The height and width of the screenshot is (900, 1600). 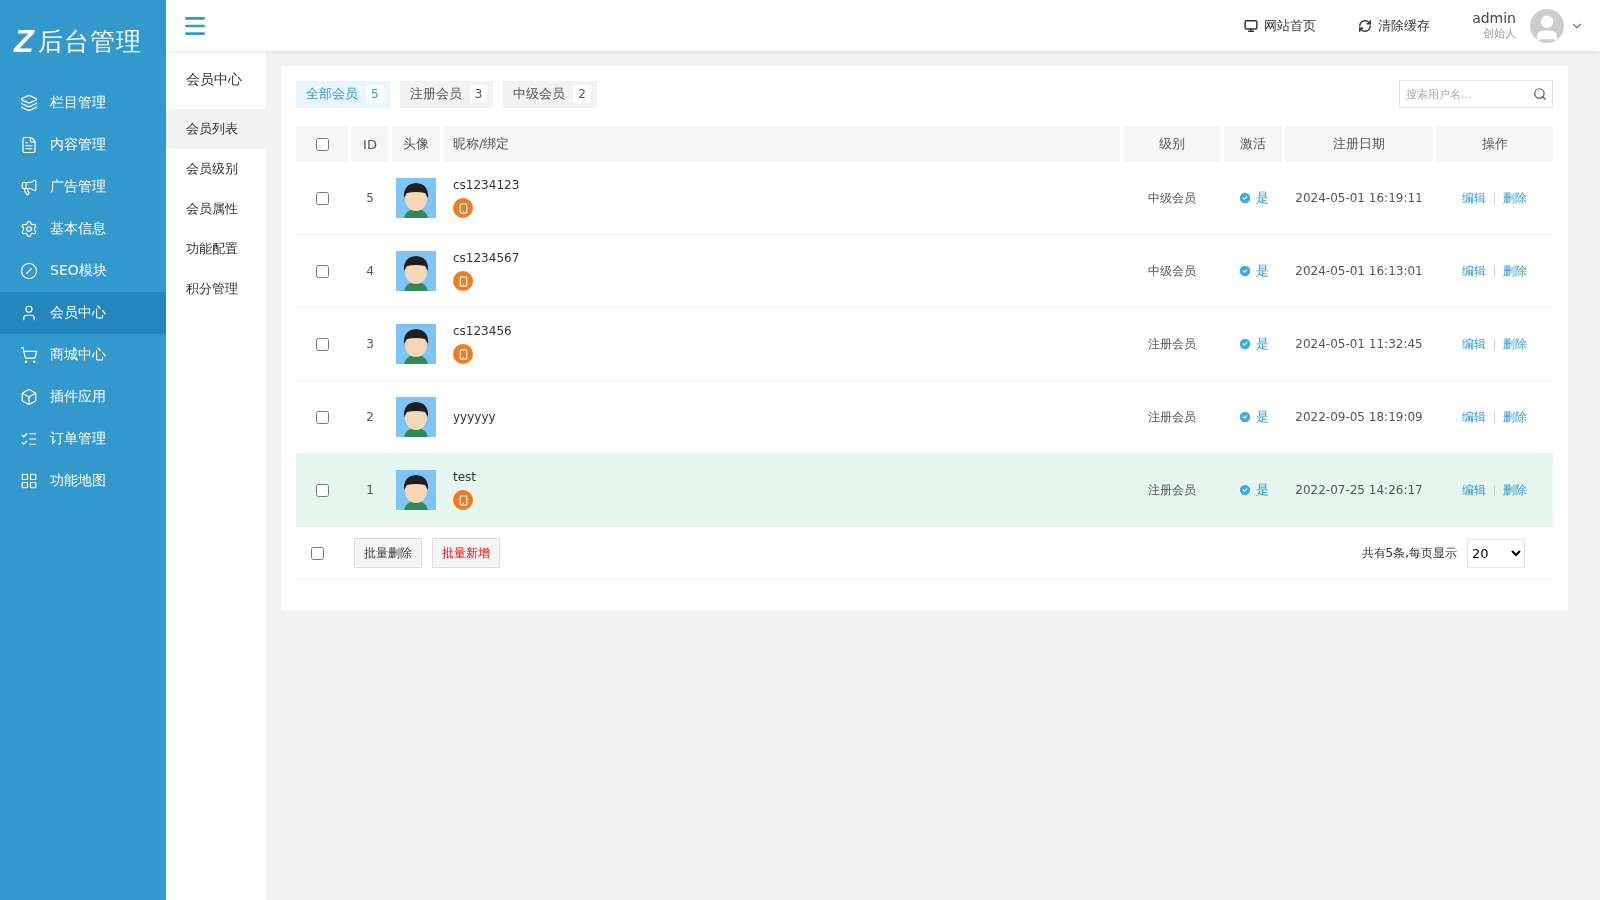 What do you see at coordinates (370, 144) in the screenshot?
I see `column-header: ID` at bounding box center [370, 144].